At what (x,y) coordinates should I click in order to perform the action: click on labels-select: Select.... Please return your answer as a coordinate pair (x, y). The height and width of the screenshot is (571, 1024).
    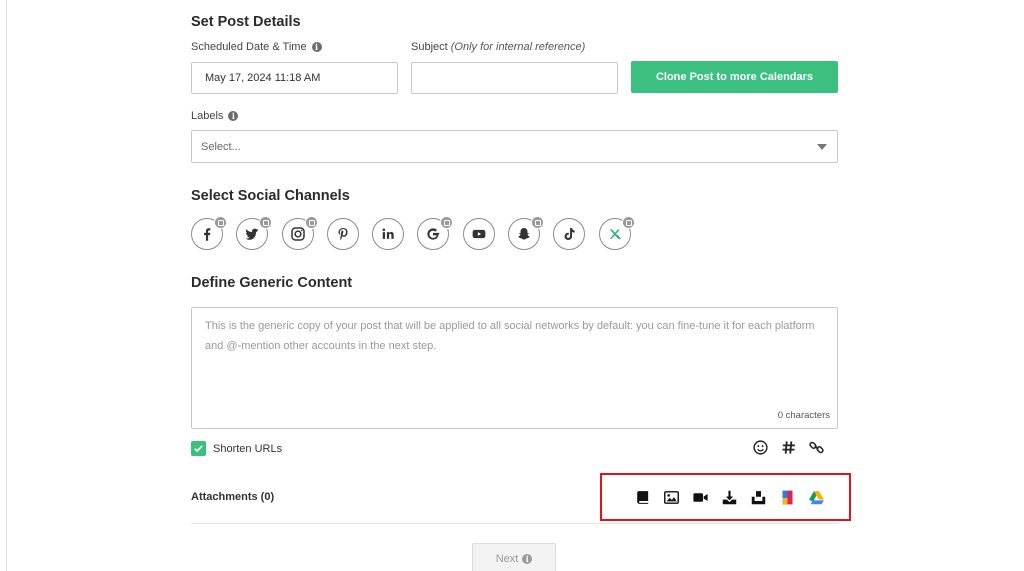
    Looking at the image, I should click on (514, 146).